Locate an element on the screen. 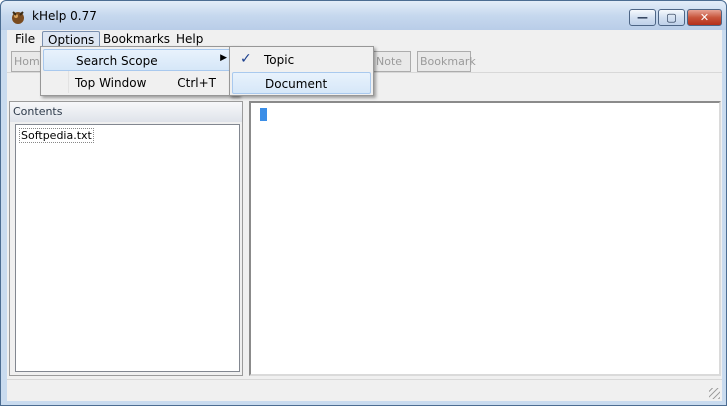 The image size is (727, 406). menu-item-document: Document is located at coordinates (301, 83).